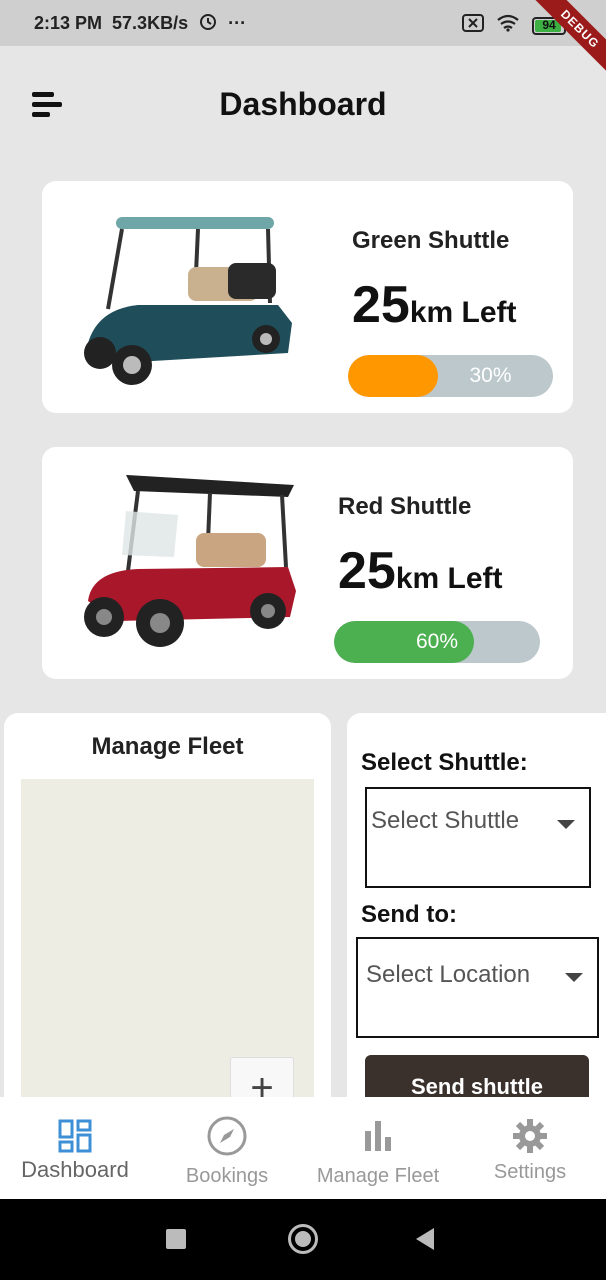  What do you see at coordinates (227, 1136) in the screenshot?
I see `compass-icon` at bounding box center [227, 1136].